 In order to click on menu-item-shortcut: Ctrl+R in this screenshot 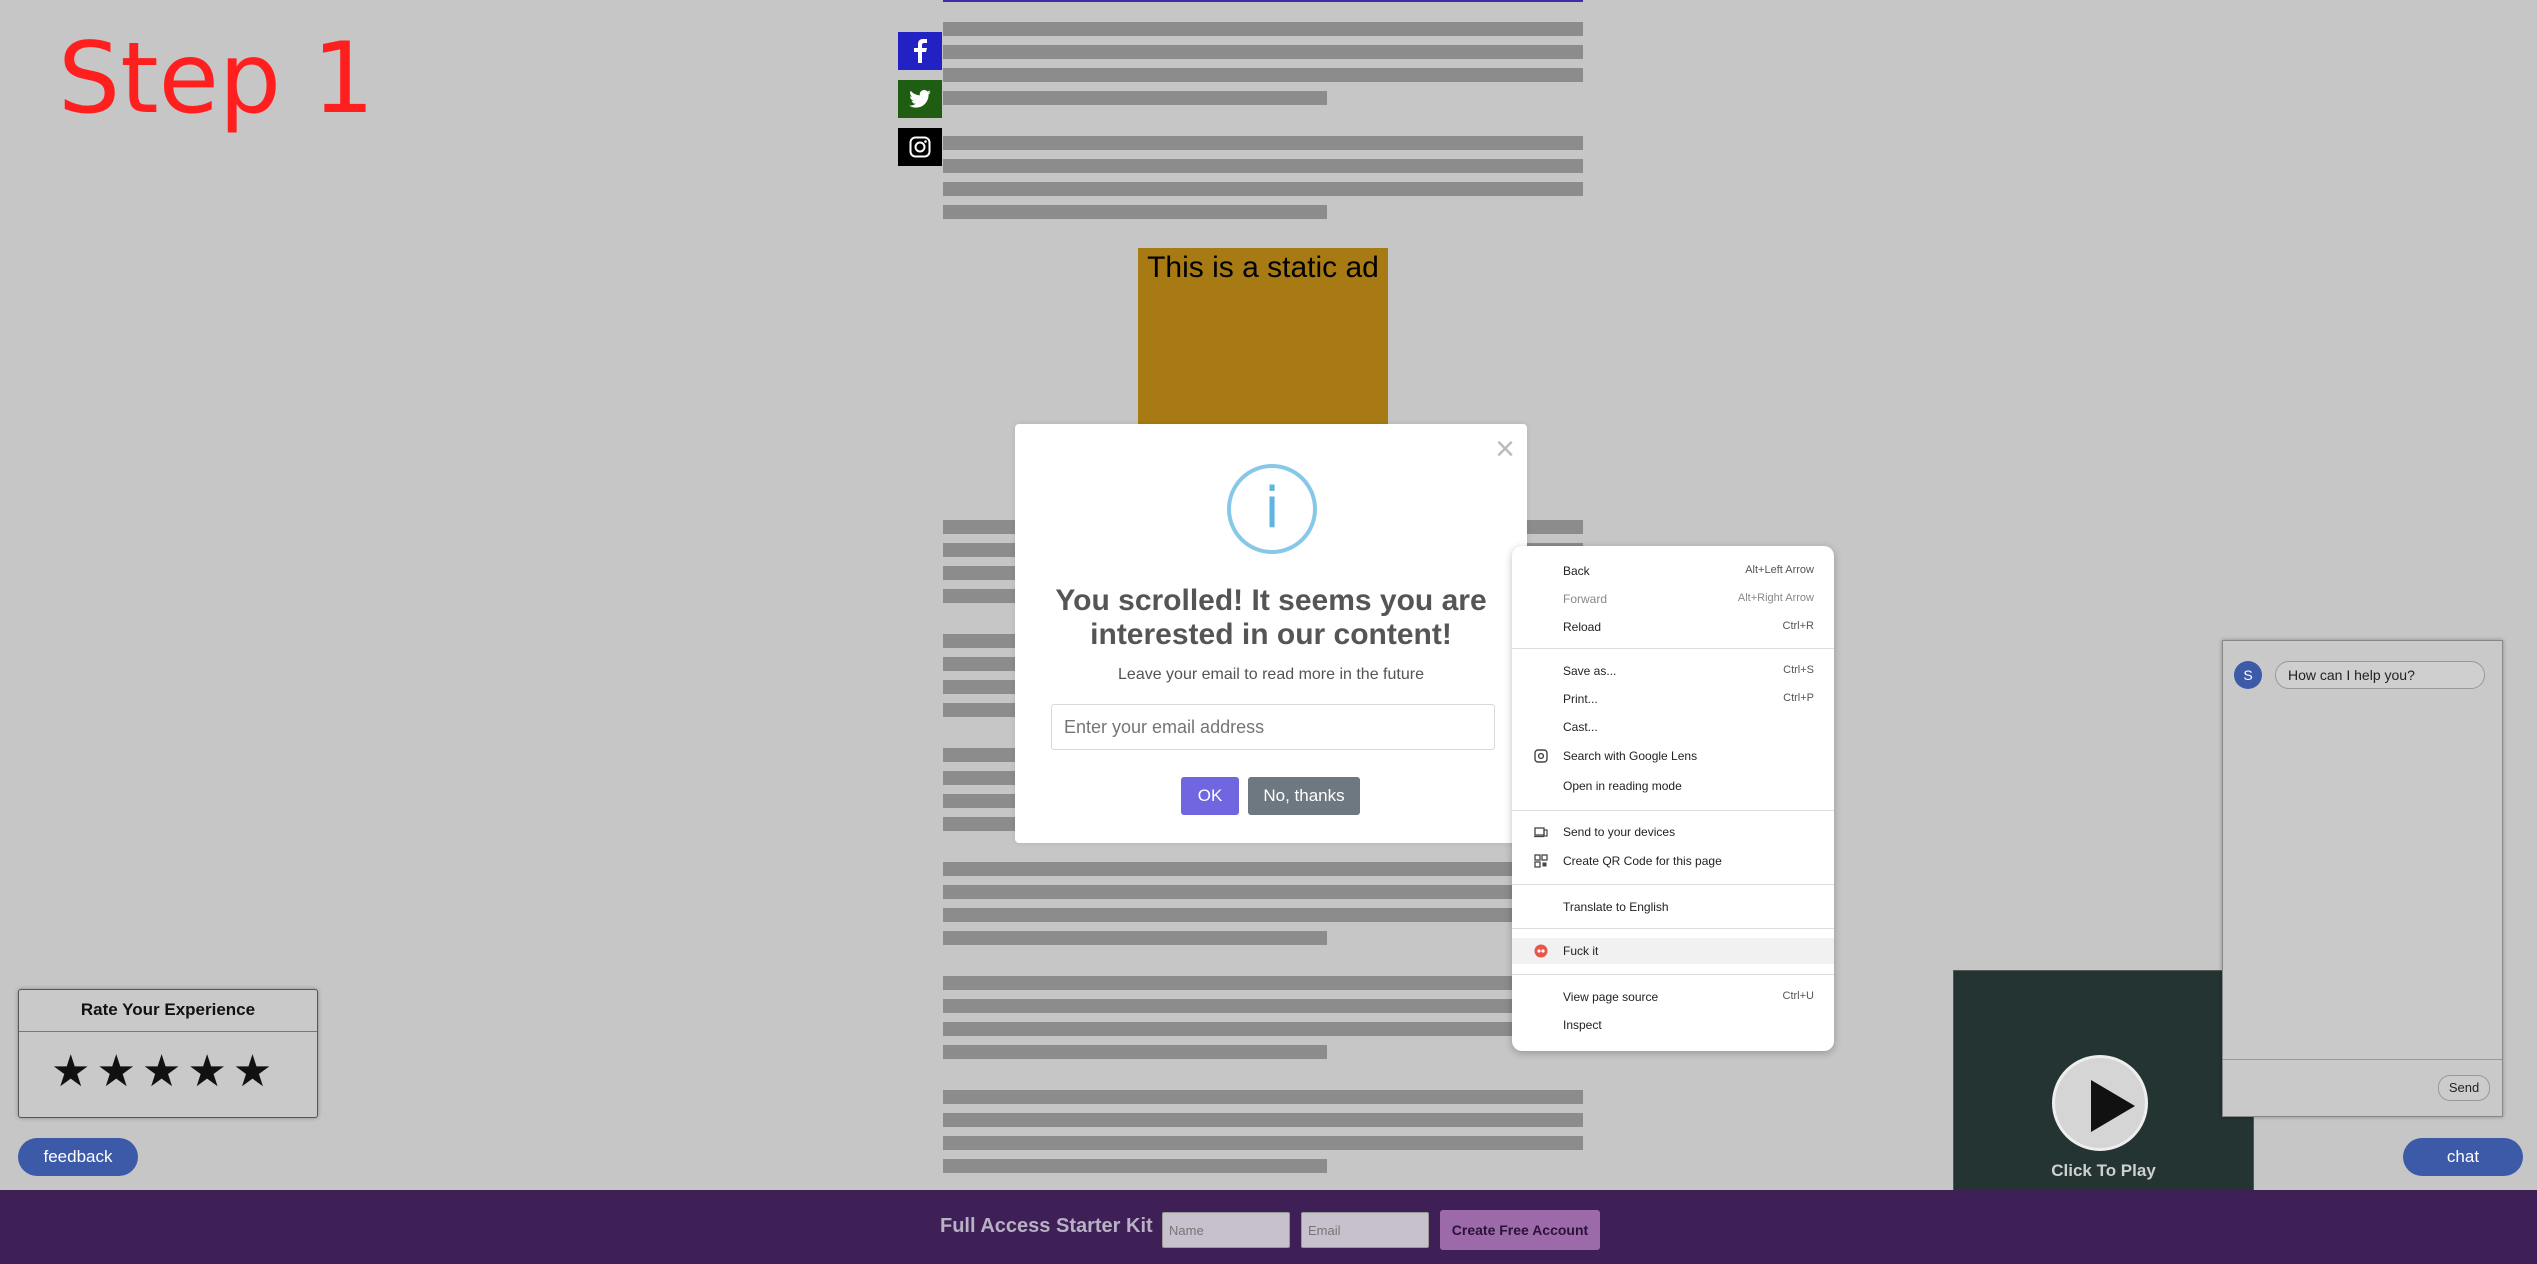, I will do `click(1798, 626)`.